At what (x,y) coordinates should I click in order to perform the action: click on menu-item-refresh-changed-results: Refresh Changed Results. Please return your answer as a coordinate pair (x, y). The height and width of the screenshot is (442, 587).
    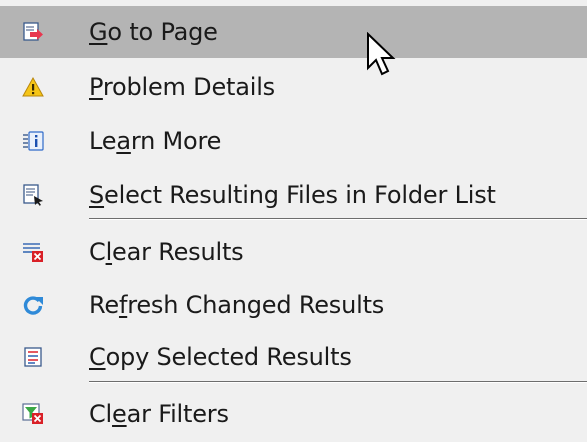
    Looking at the image, I should click on (293, 305).